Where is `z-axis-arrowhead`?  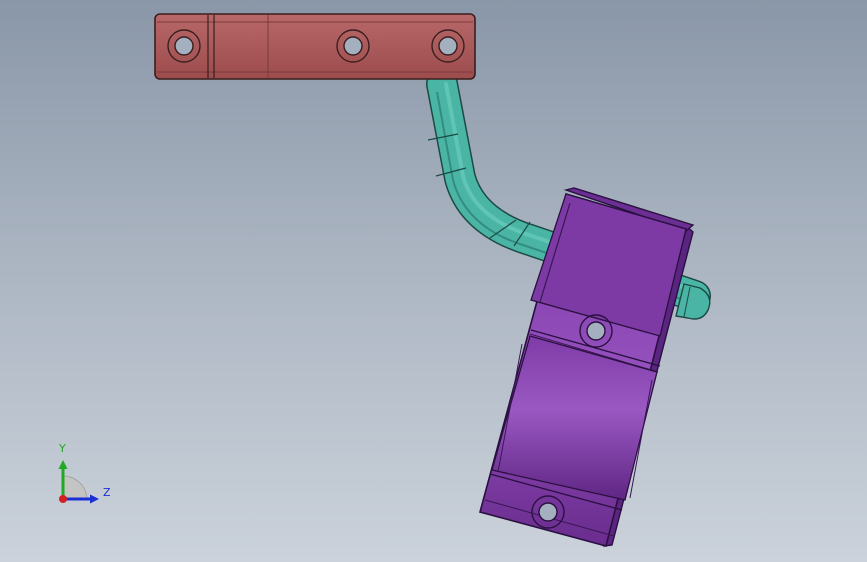 z-axis-arrowhead is located at coordinates (94, 499).